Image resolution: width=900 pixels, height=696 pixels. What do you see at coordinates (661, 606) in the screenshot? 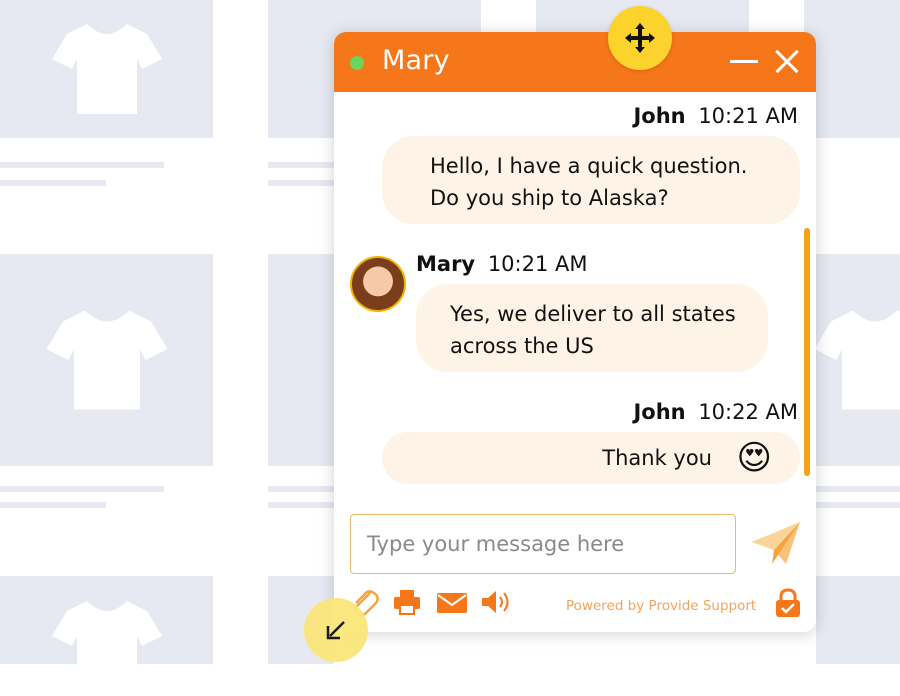
I see `powered-by-link: Powered by Provide Support` at bounding box center [661, 606].